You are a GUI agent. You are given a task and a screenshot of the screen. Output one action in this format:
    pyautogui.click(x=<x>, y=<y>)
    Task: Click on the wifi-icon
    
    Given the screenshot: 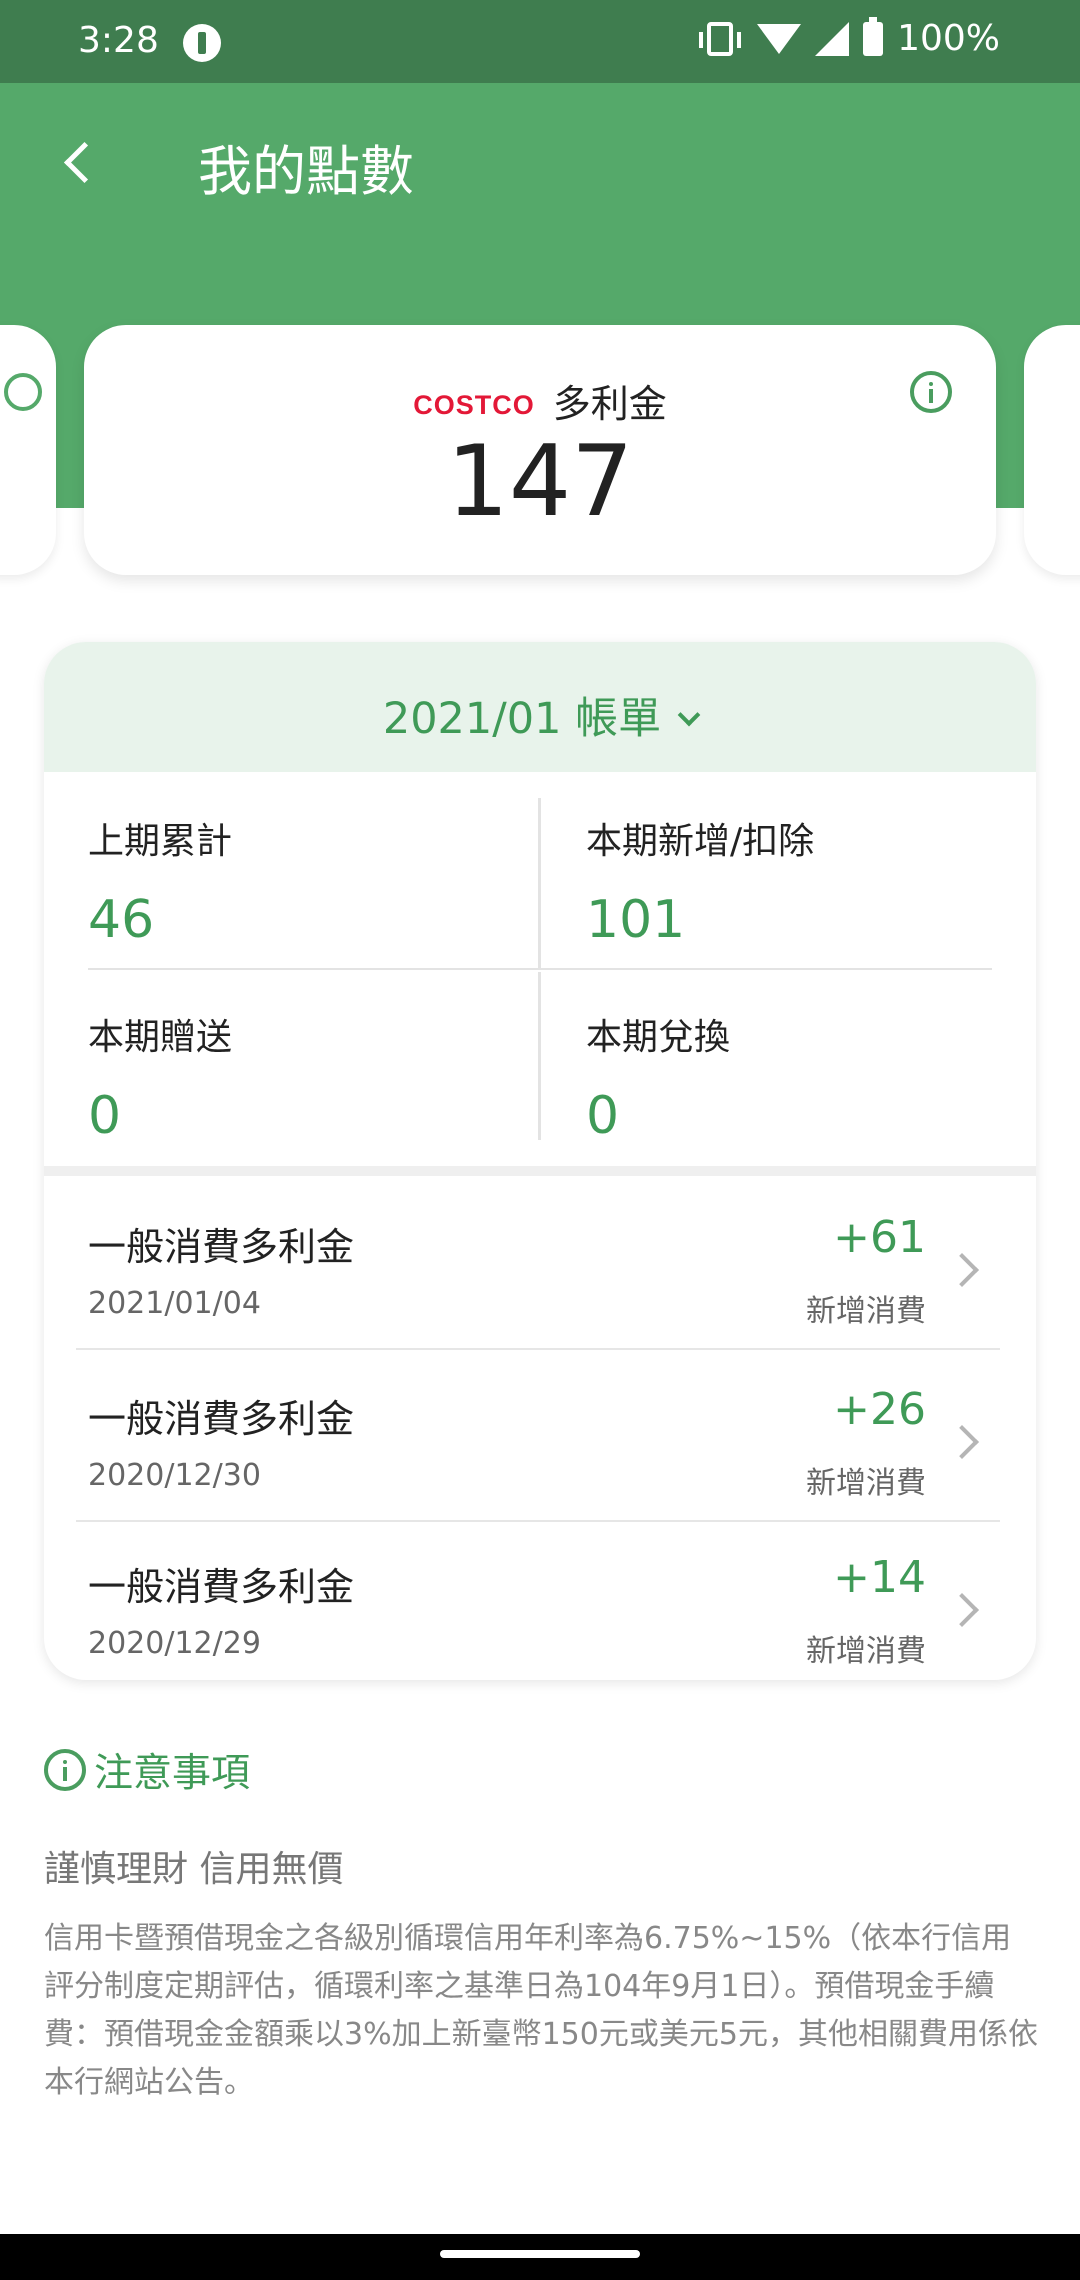 What is the action you would take?
    pyautogui.click(x=779, y=38)
    